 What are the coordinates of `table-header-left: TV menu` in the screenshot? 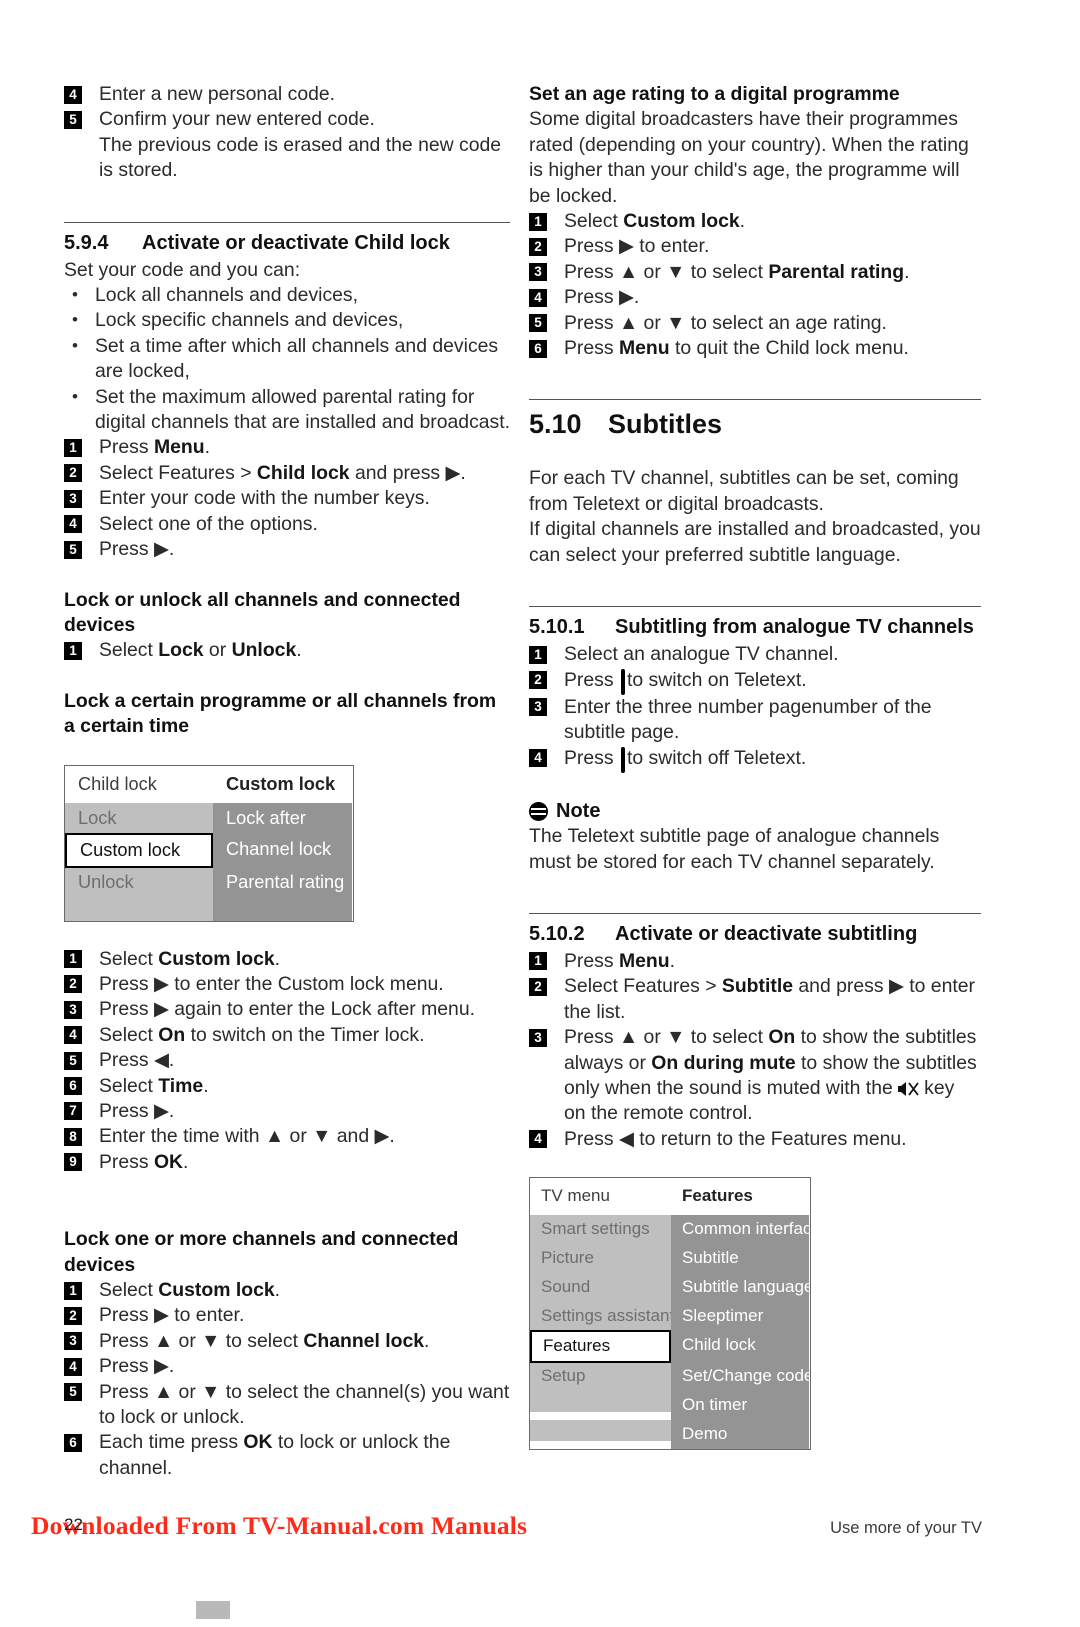 It's located at (600, 1197).